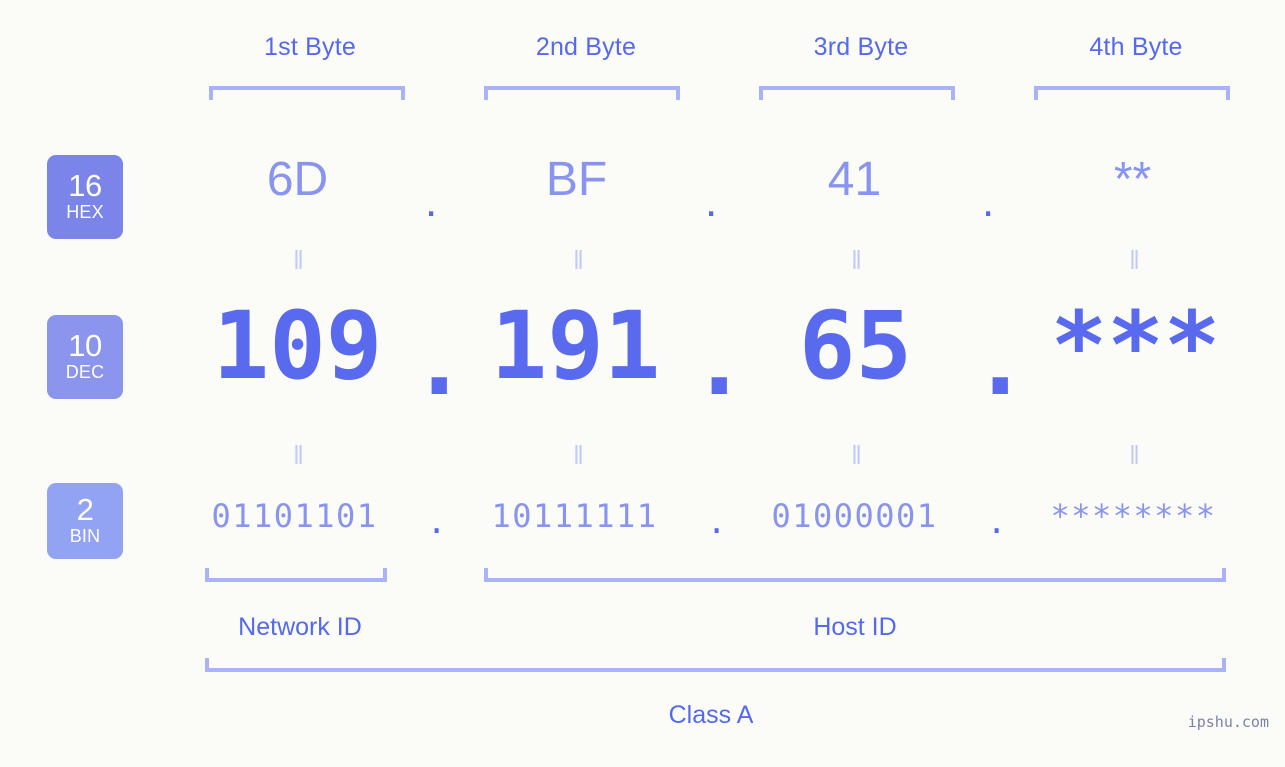 Image resolution: width=1285 pixels, height=767 pixels. What do you see at coordinates (1136, 47) in the screenshot?
I see `byte-heading-4: 4th Byte` at bounding box center [1136, 47].